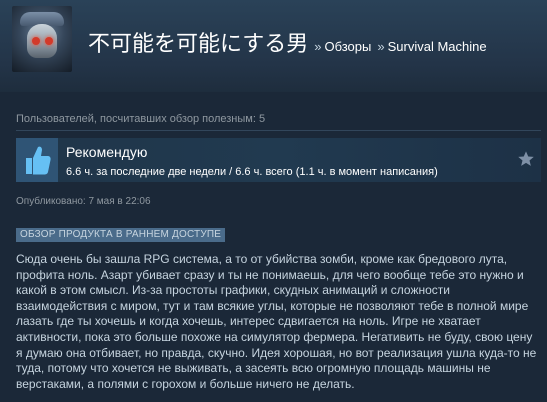 The width and height of the screenshot is (547, 402). Describe the element at coordinates (278, 130) in the screenshot. I see `divider` at that location.